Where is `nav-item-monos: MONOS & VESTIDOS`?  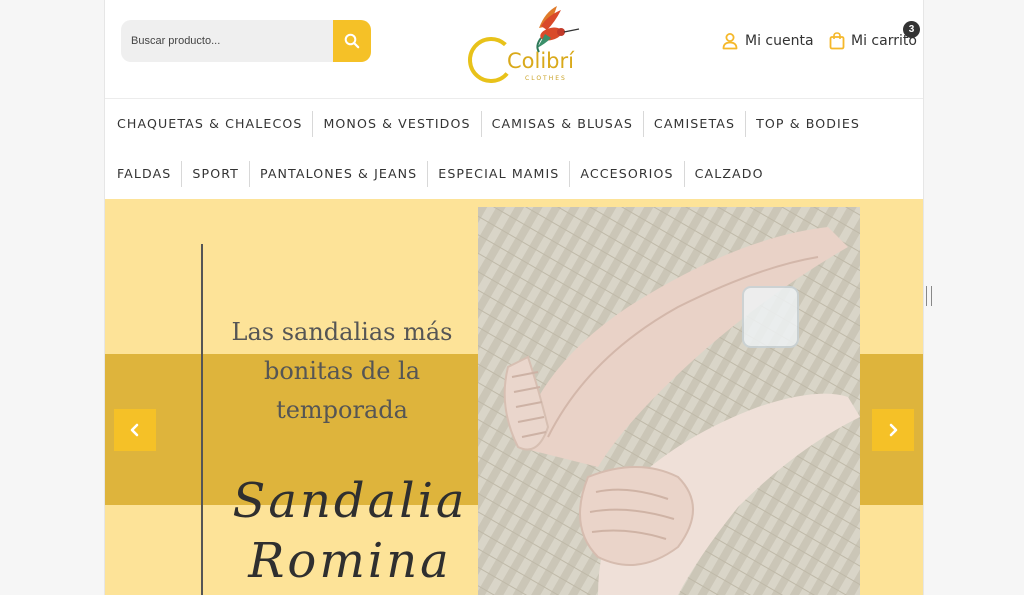 nav-item-monos: MONOS & VESTIDOS is located at coordinates (396, 124).